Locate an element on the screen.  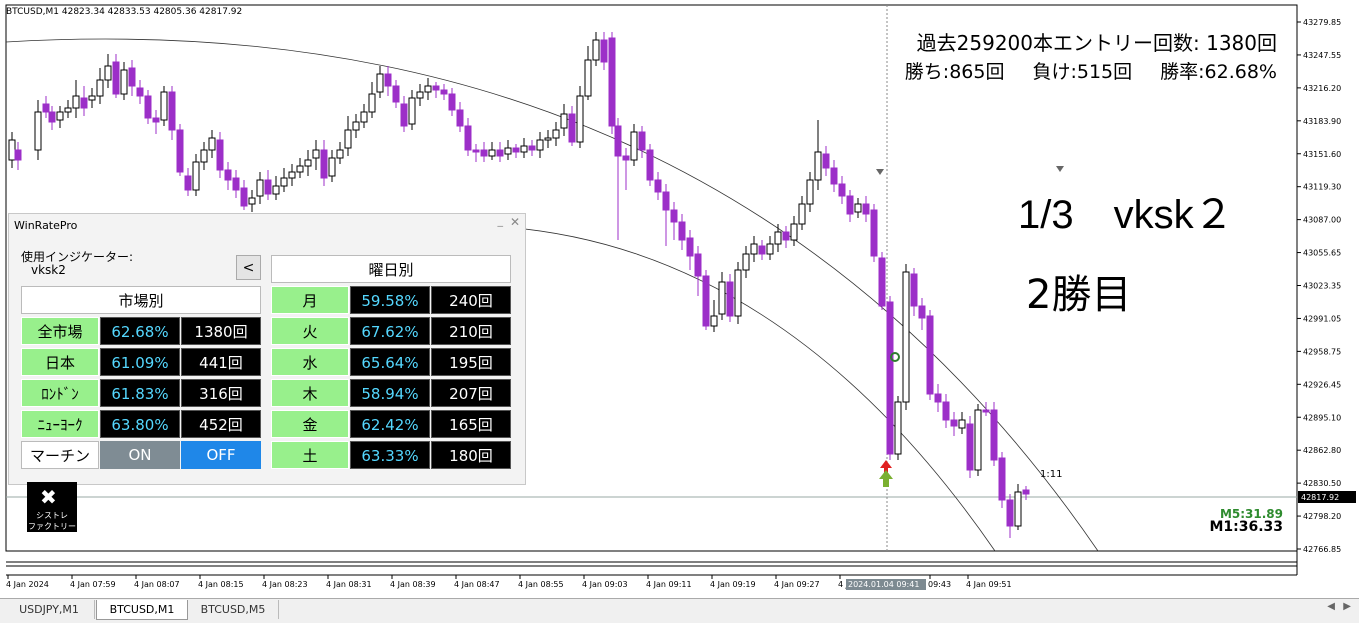
weekday-name-mon: 月 is located at coordinates (310, 300).